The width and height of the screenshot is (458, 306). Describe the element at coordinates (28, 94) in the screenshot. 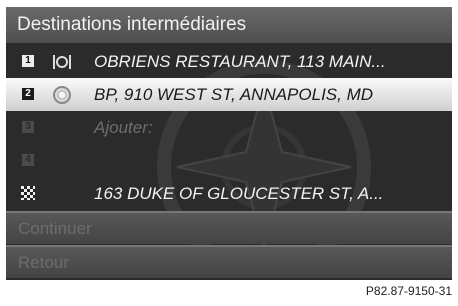

I see `position-number-2: 2` at that location.